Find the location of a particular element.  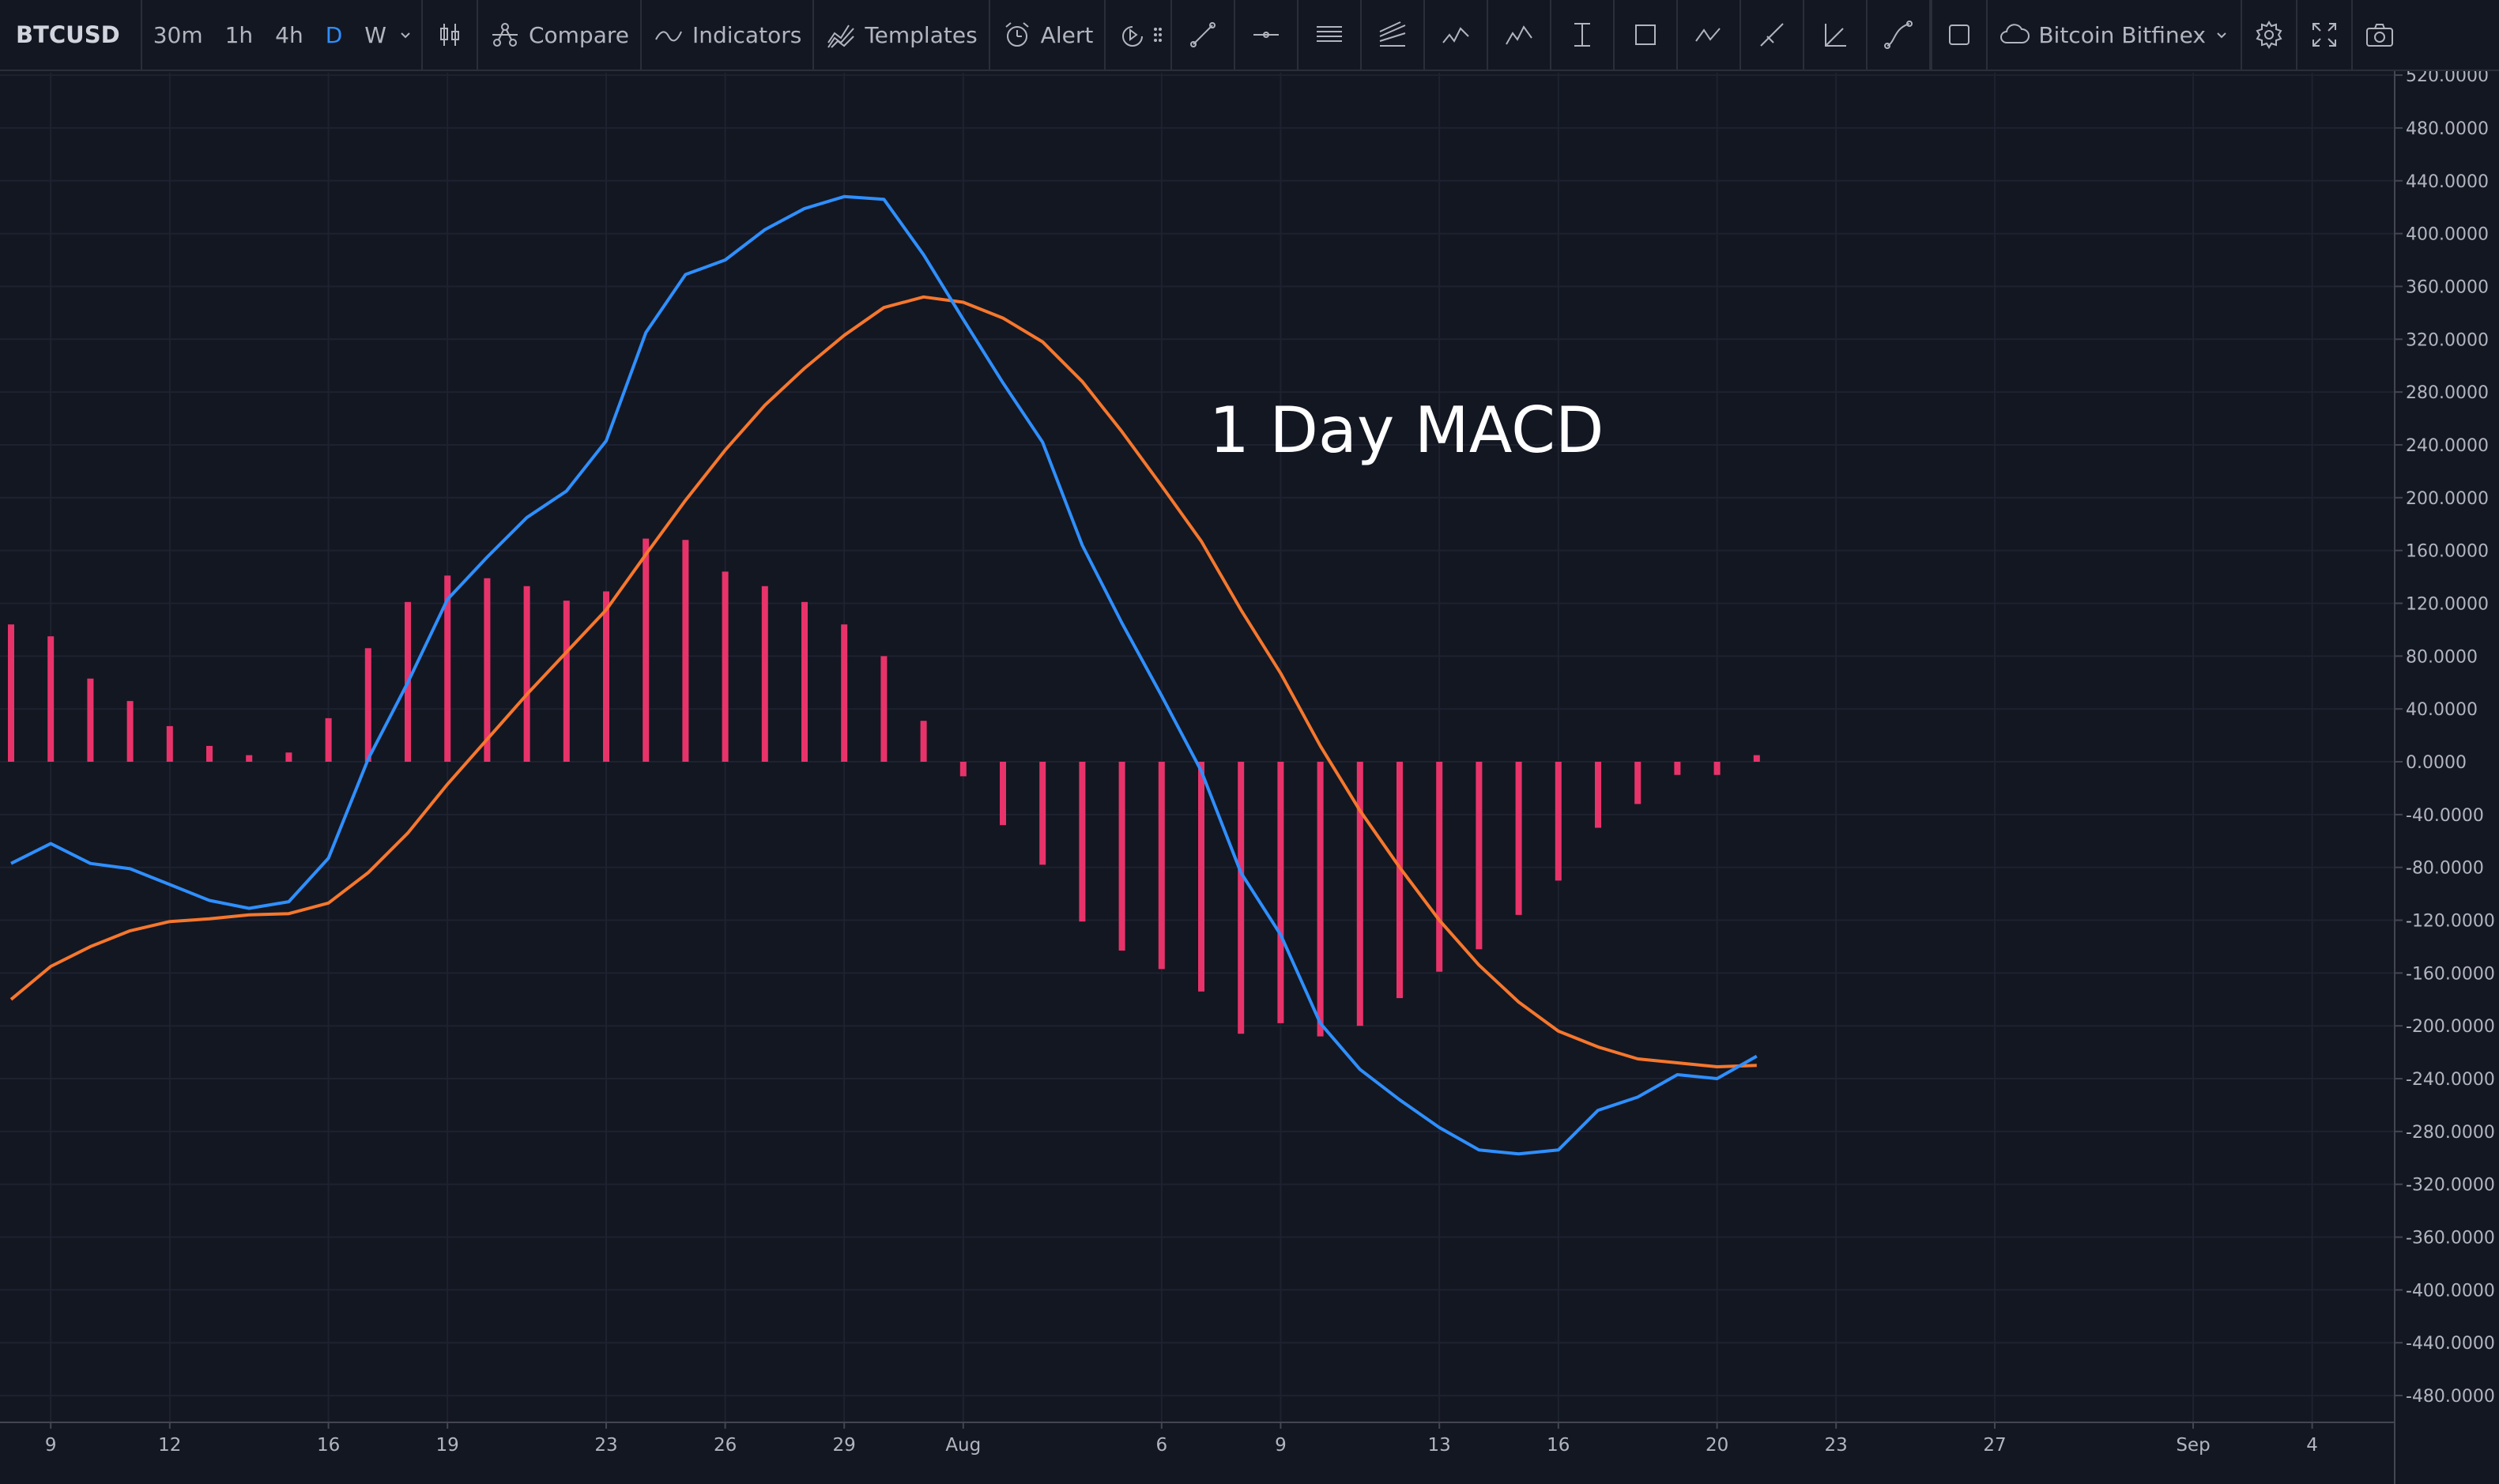

y-axis-tick-label: -40.0000 is located at coordinates (2445, 816).